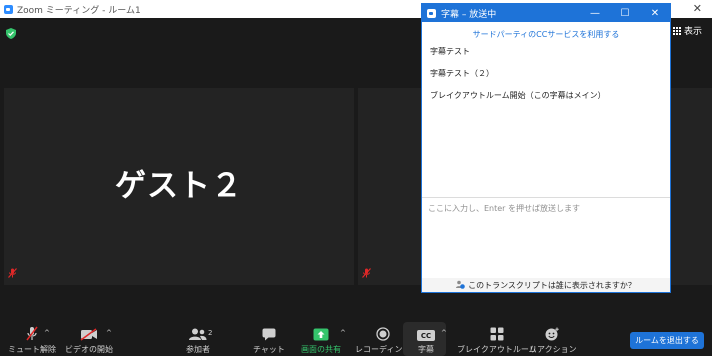 The width and height of the screenshot is (712, 356). I want to click on closed-captions-icon: CC, so click(426, 333).